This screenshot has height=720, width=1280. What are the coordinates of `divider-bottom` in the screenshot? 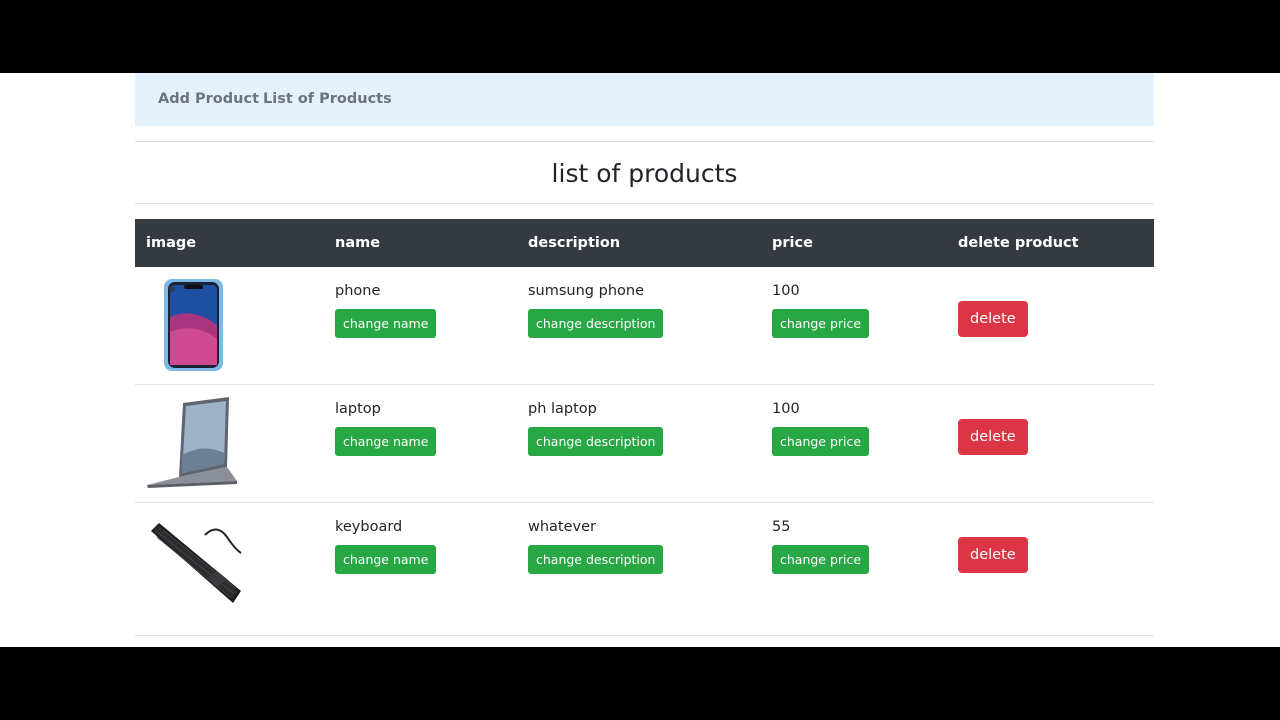 It's located at (644, 203).